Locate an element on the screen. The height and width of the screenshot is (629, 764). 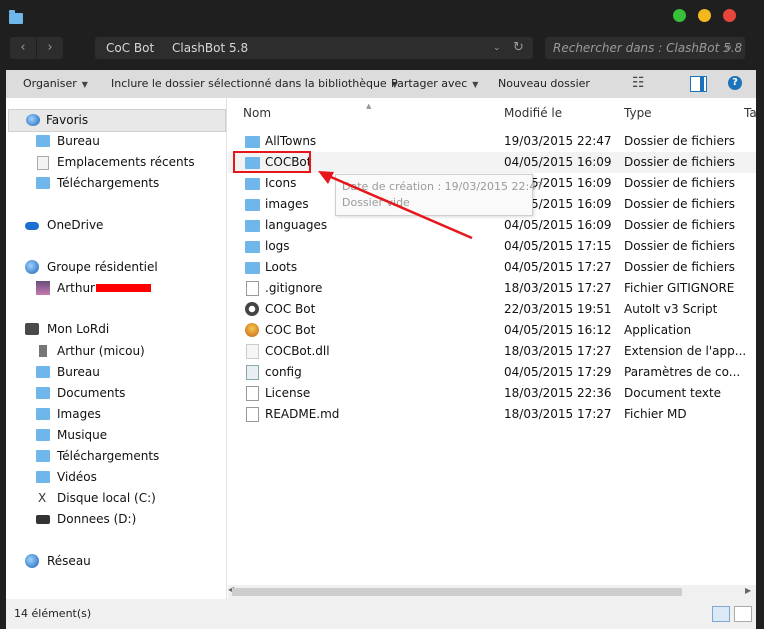
drive-x-icon: X is located at coordinates (42, 498).